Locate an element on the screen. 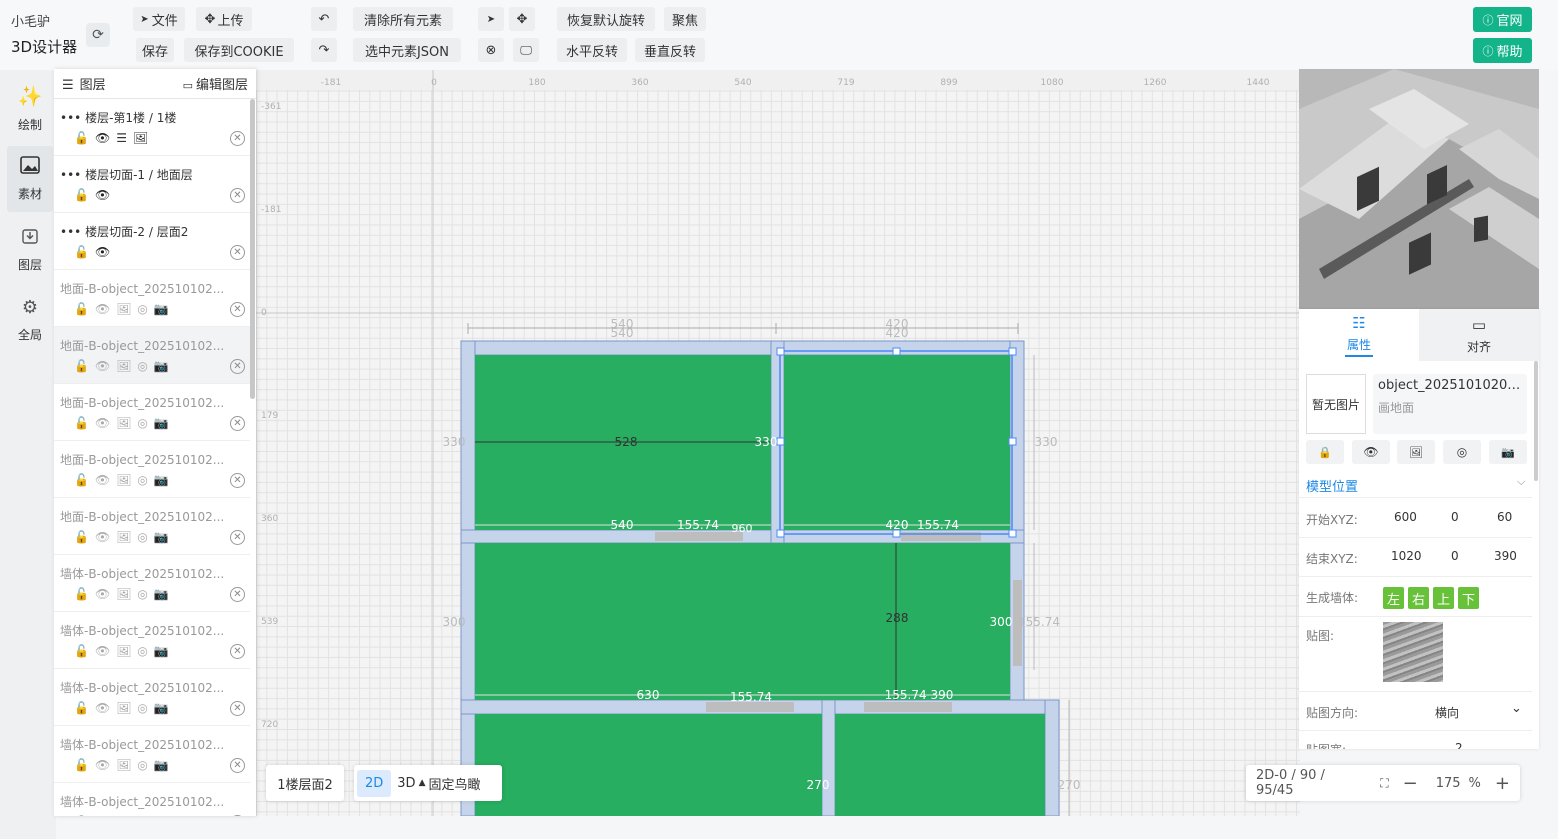 This screenshot has width=1558, height=839. texture-swatch is located at coordinates (1413, 652).